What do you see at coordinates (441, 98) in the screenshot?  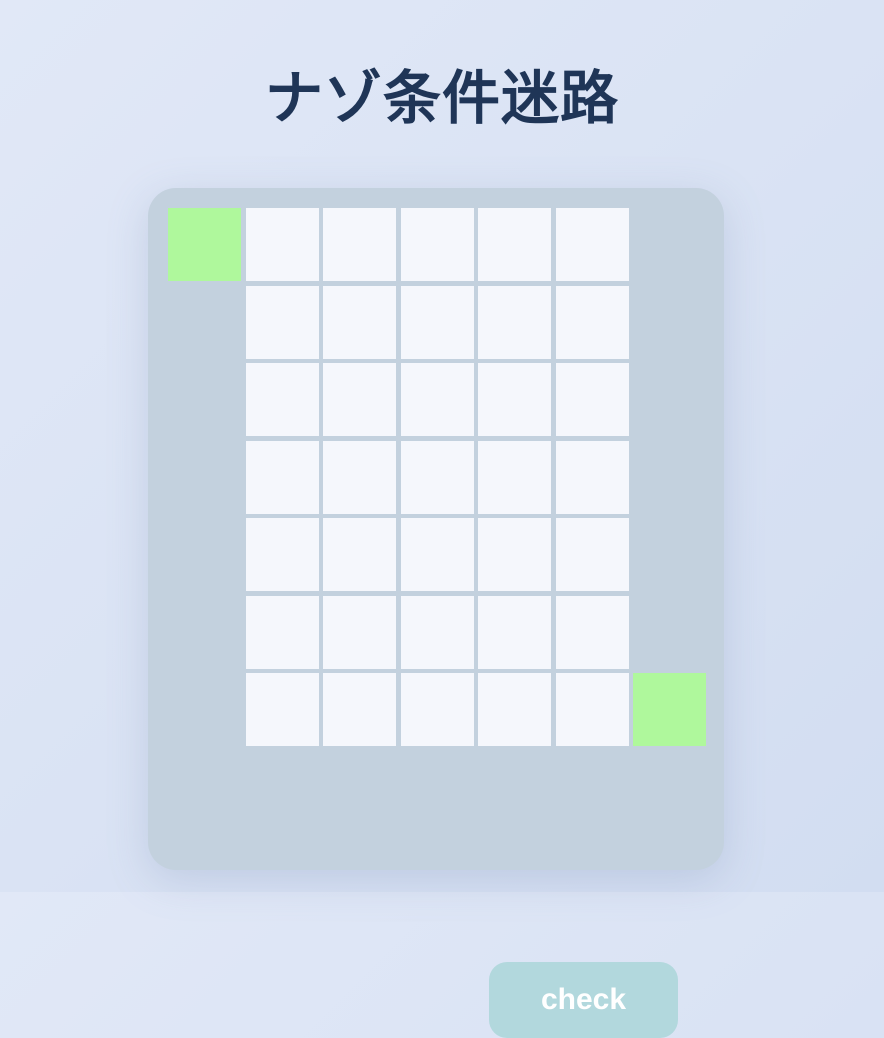 I see `page-title: ナゾ条件迷路` at bounding box center [441, 98].